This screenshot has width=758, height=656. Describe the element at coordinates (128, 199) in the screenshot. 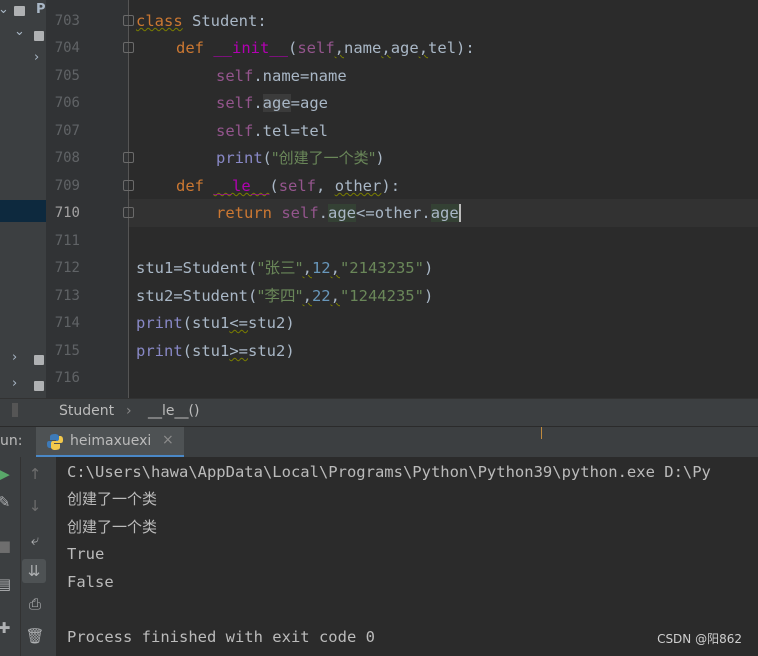

I see `gutter-separator` at that location.